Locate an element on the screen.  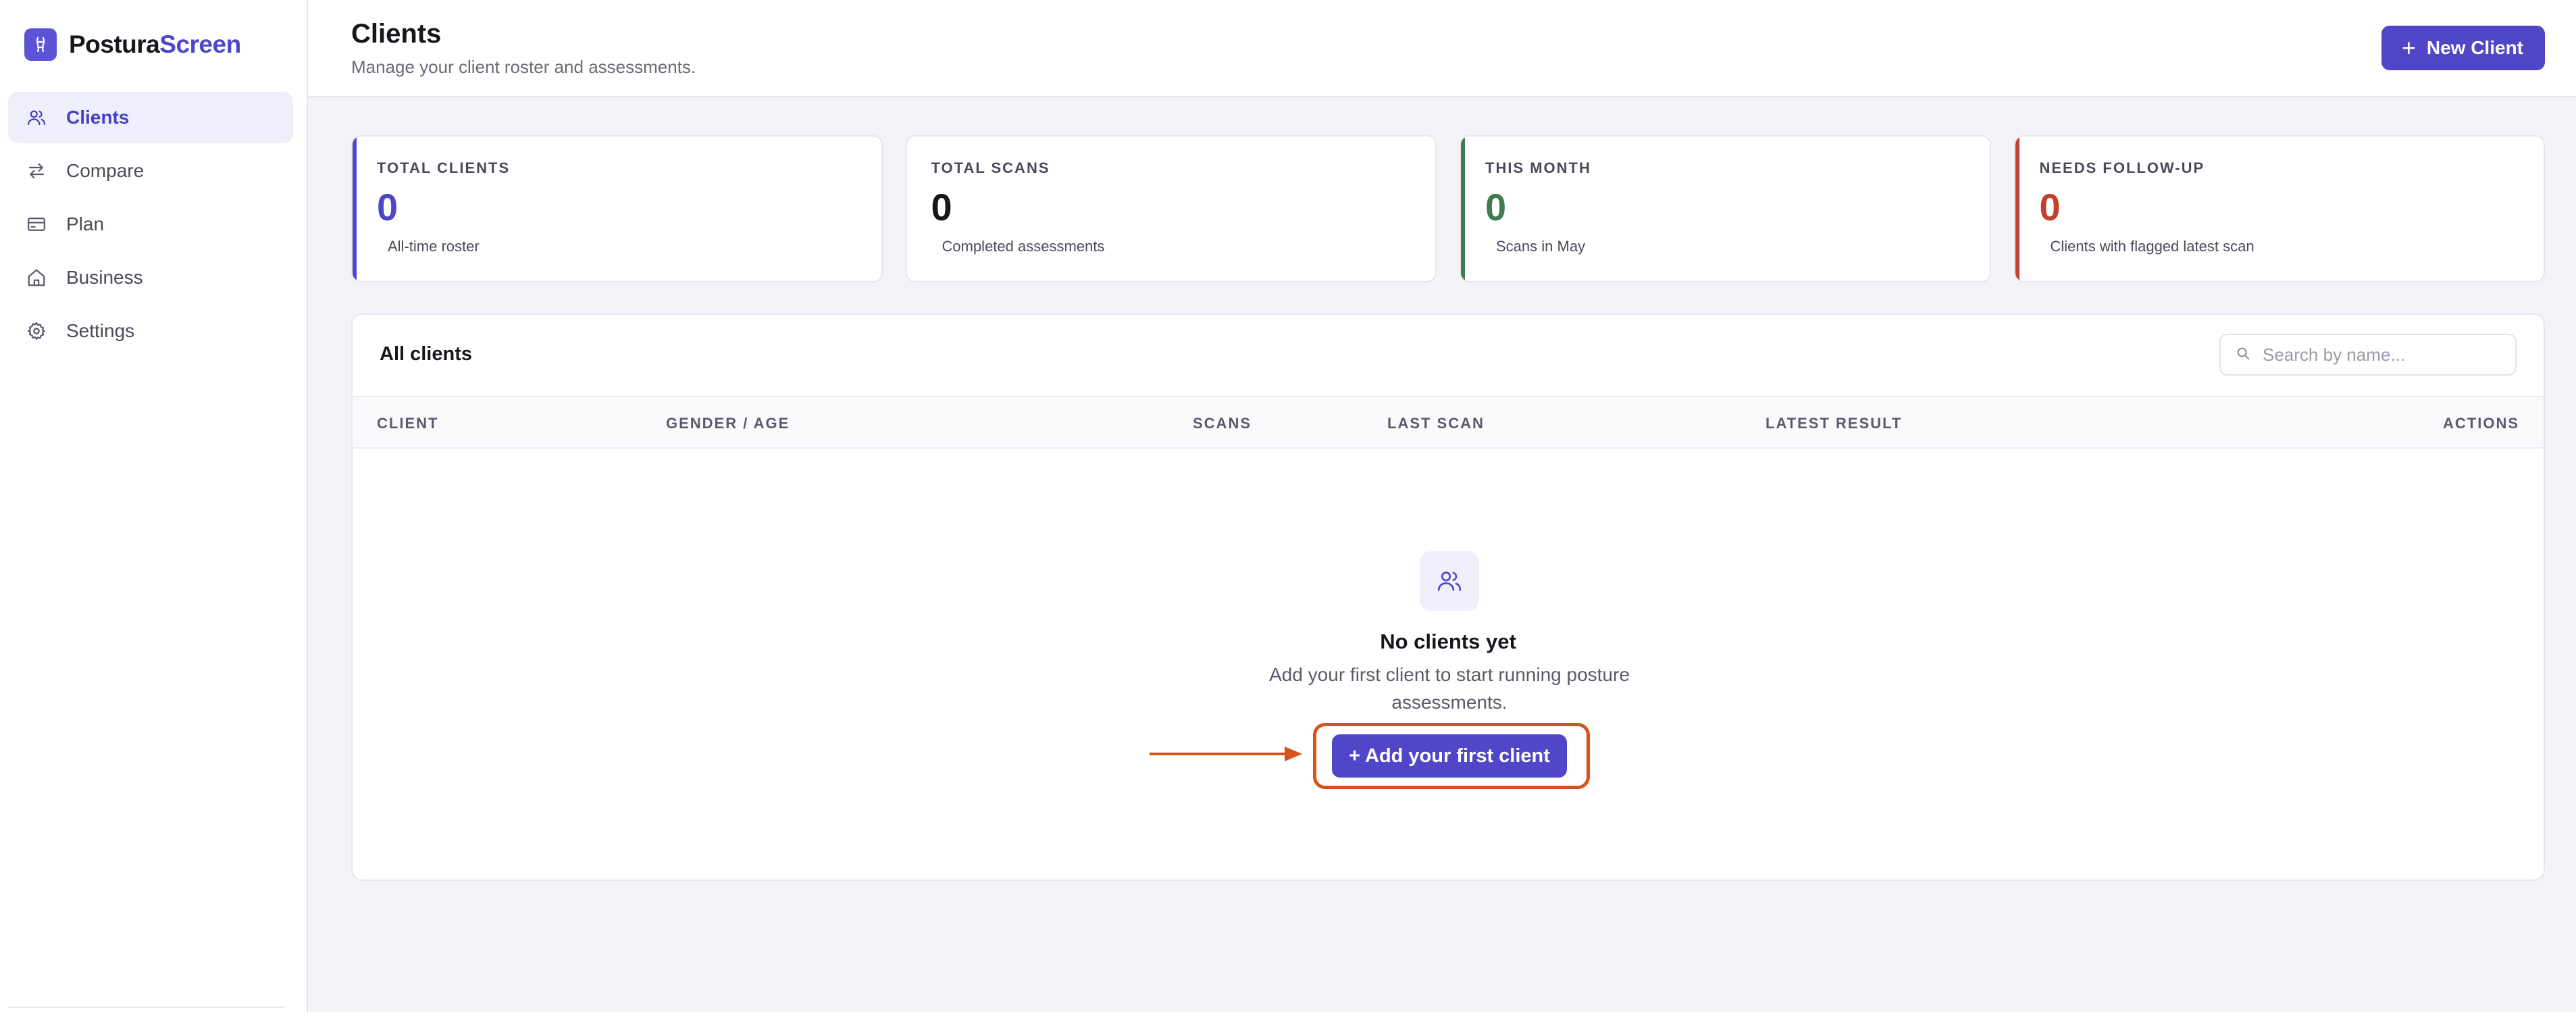
brand: PosturaScreen is located at coordinates (132, 44).